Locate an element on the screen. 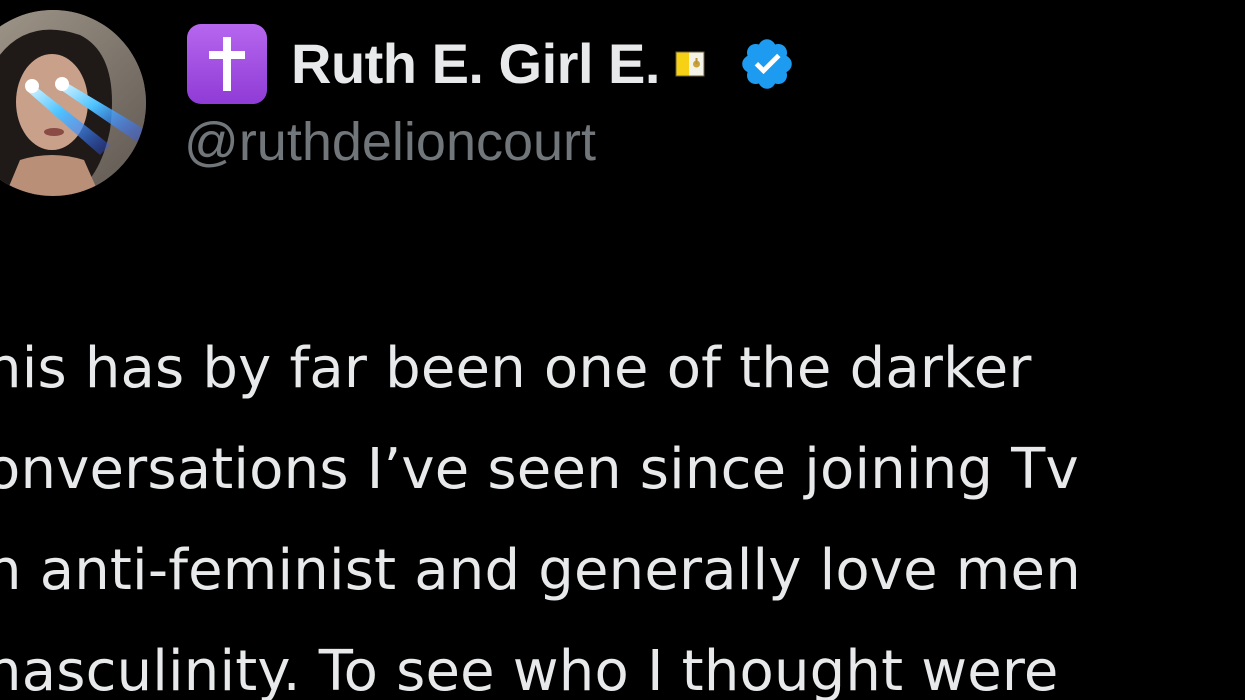 The image size is (1245, 700). vatican-flag-icon is located at coordinates (690, 64).